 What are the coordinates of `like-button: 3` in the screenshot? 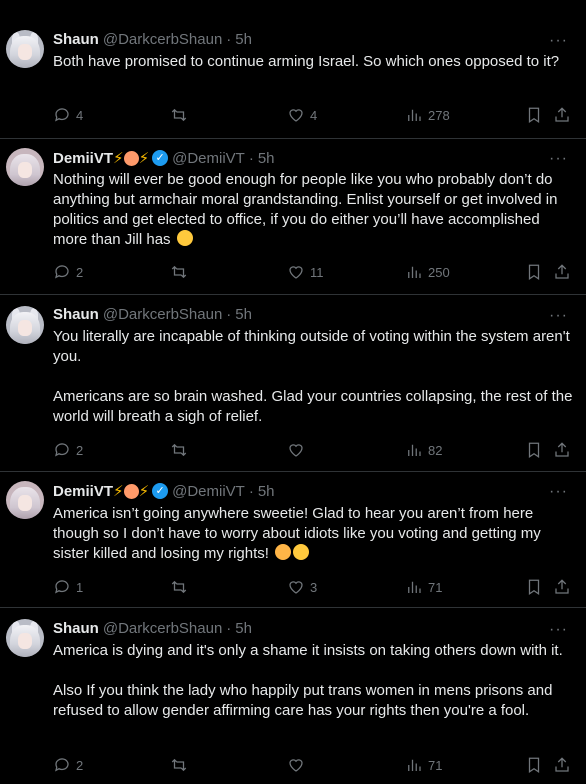 It's located at (302, 587).